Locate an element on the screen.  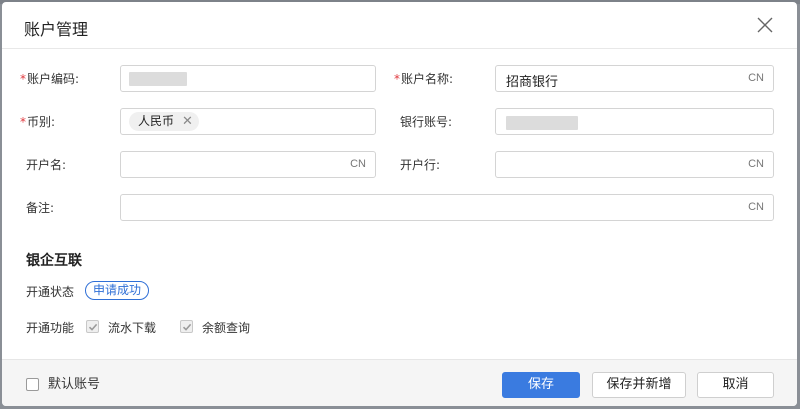
remark-label: 备注: is located at coordinates (40, 208).